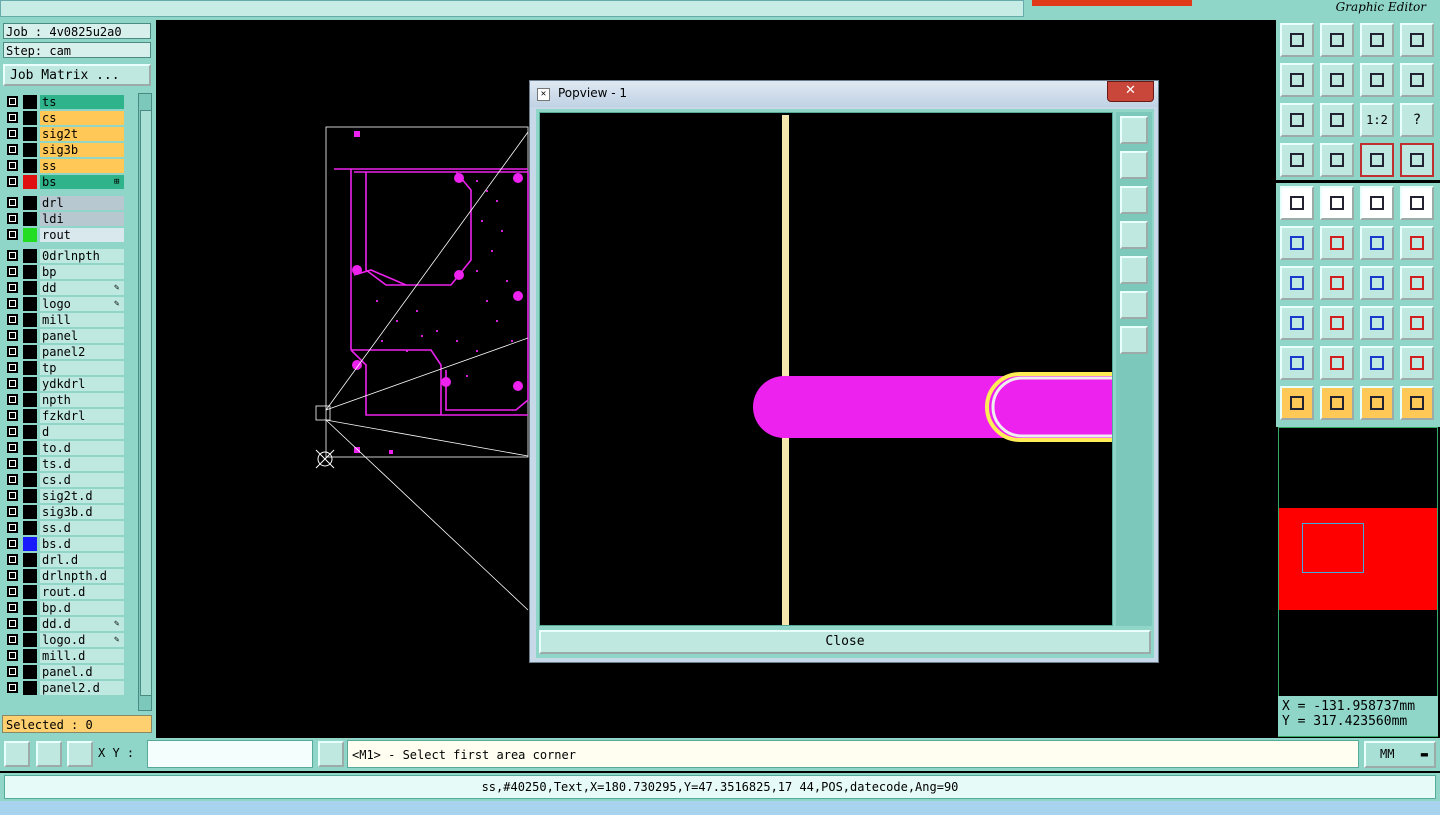 The width and height of the screenshot is (1440, 815). What do you see at coordinates (1417, 203) in the screenshot?
I see `pad-icon` at bounding box center [1417, 203].